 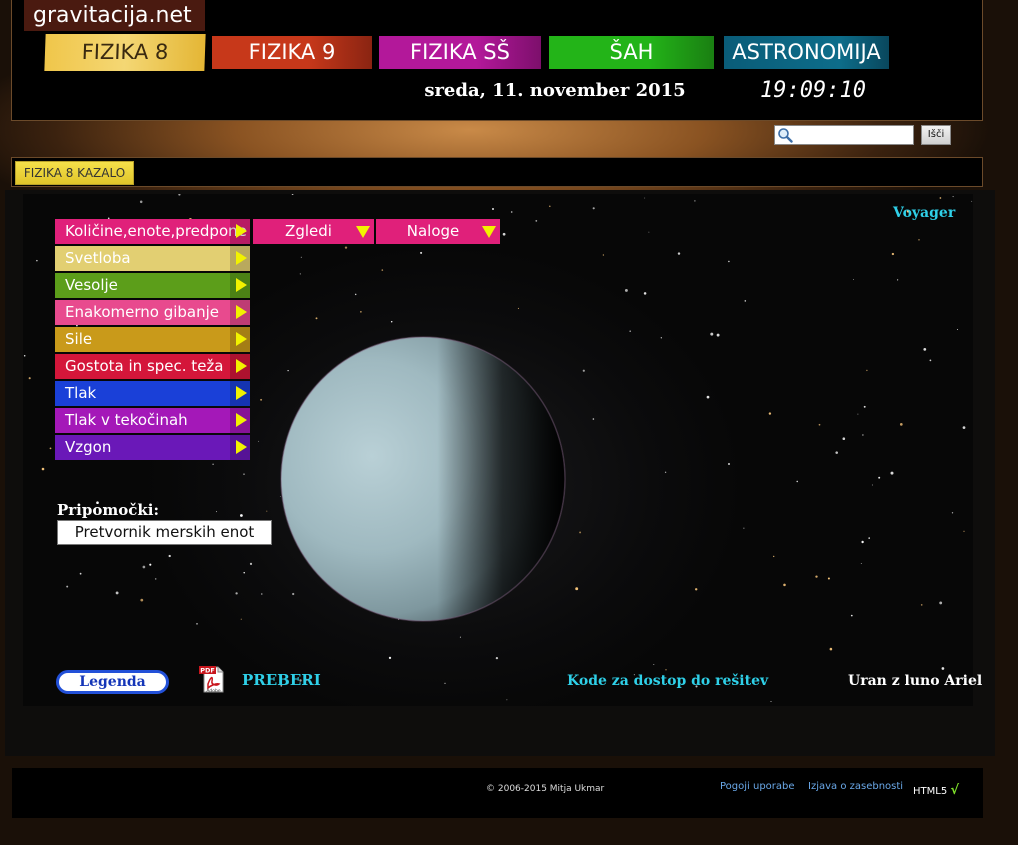 I want to click on menu-item-label: Sile, so click(x=79, y=339).